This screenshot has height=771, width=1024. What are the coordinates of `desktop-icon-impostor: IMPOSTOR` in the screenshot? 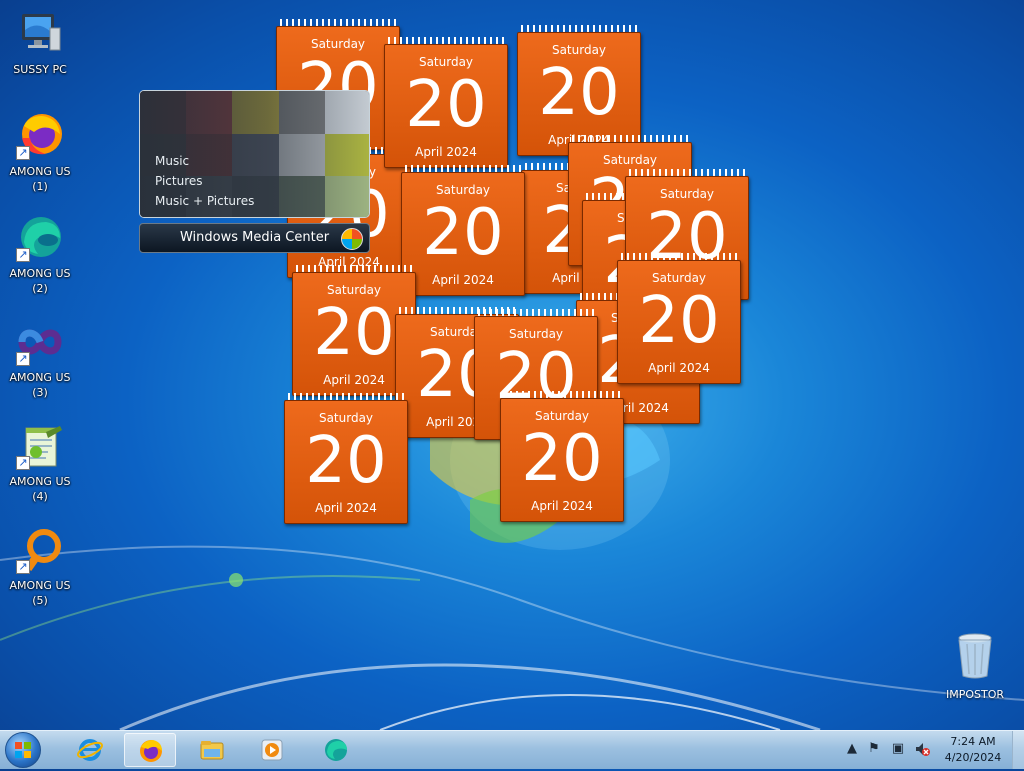 It's located at (975, 666).